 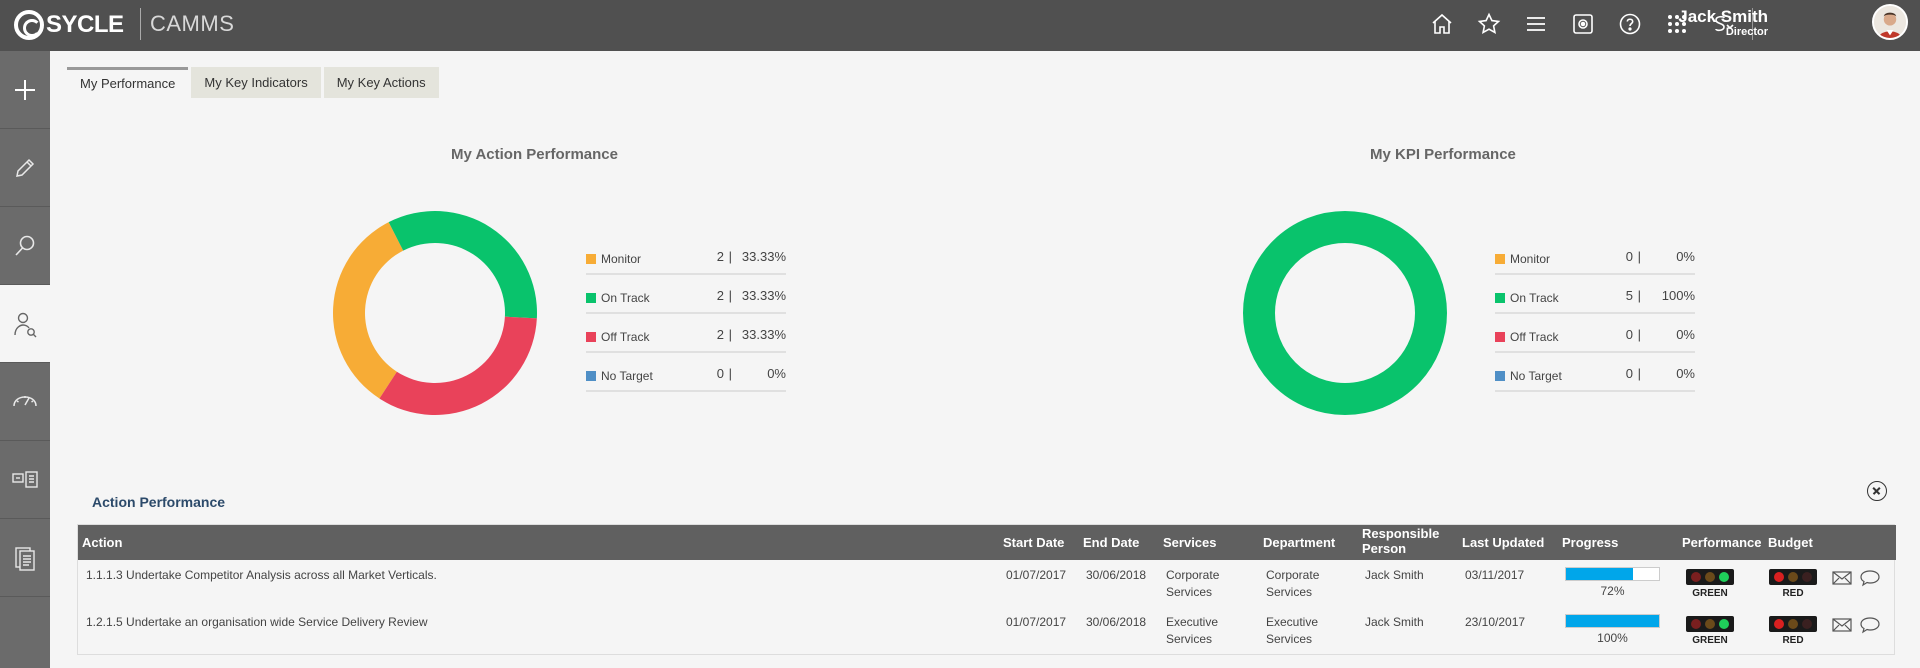 I want to click on tab-my-key-indicators: My Key Indicators, so click(x=256, y=82).